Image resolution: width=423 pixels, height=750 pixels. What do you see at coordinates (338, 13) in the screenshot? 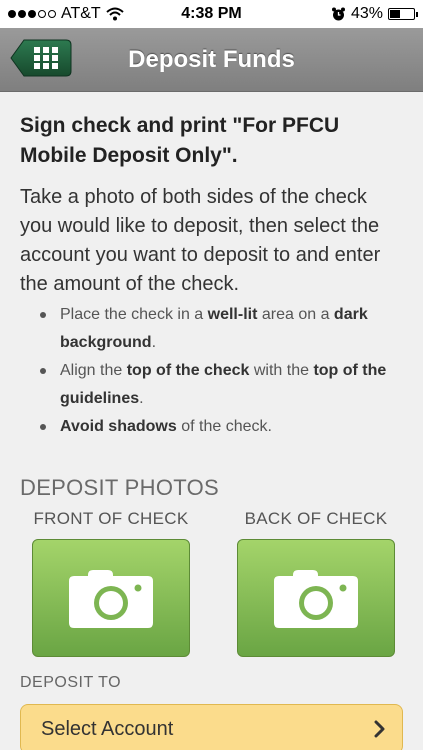
I see `alarm-clock-icon` at bounding box center [338, 13].